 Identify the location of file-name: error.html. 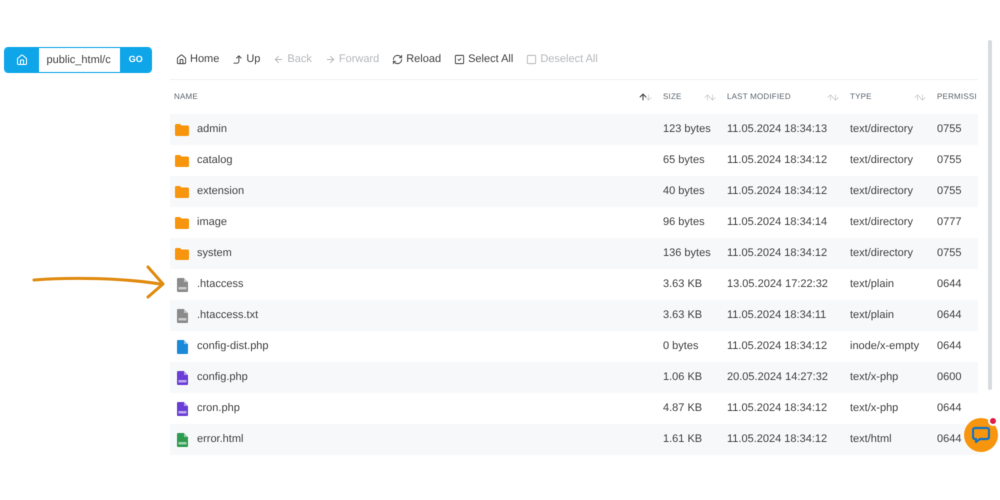
(220, 439).